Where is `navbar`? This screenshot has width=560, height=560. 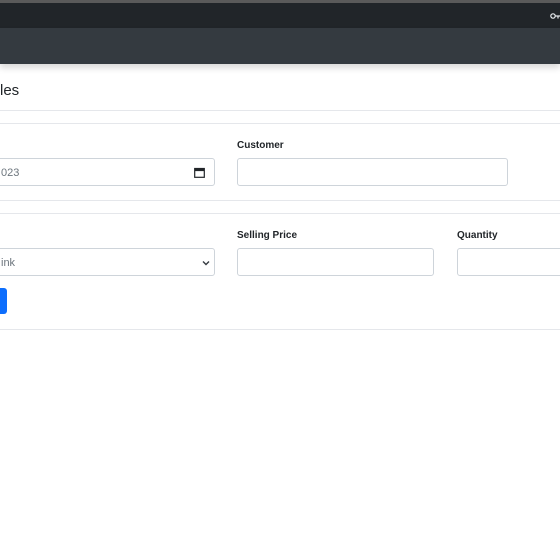
navbar is located at coordinates (280, 46).